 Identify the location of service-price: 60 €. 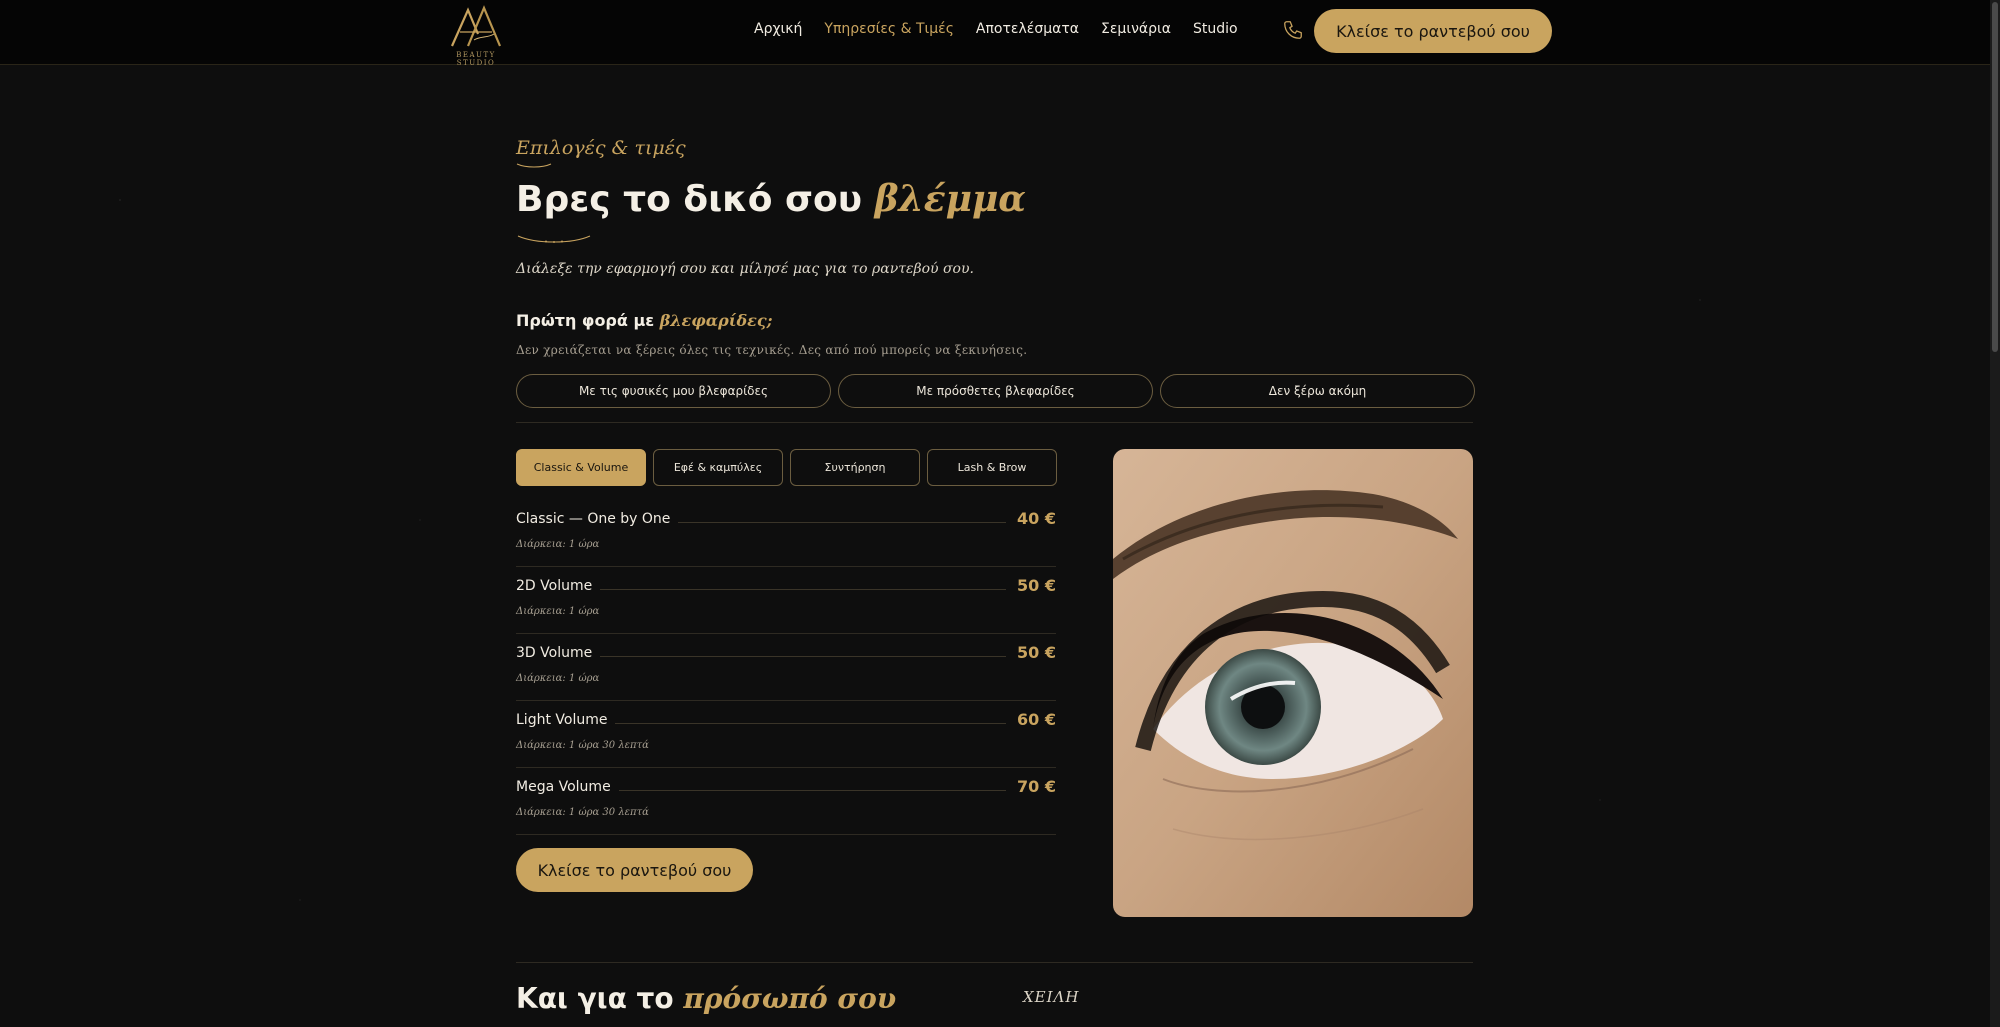
(1032, 719).